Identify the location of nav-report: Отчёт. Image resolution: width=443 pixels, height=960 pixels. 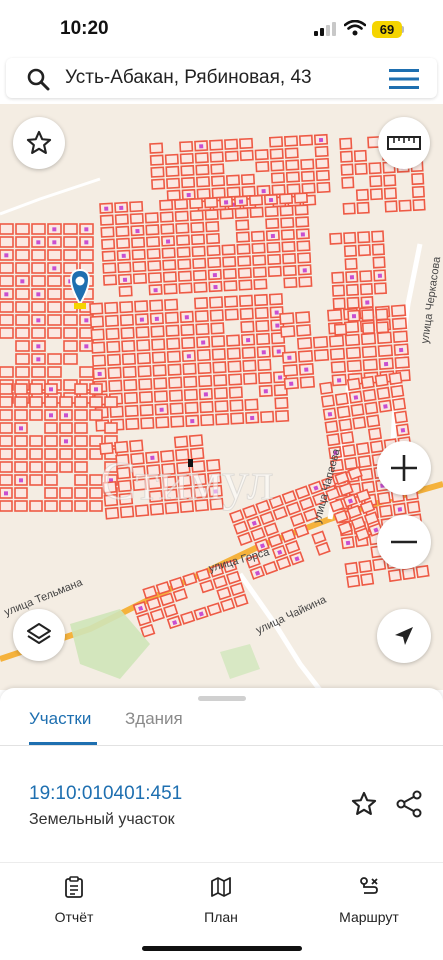
(74, 900).